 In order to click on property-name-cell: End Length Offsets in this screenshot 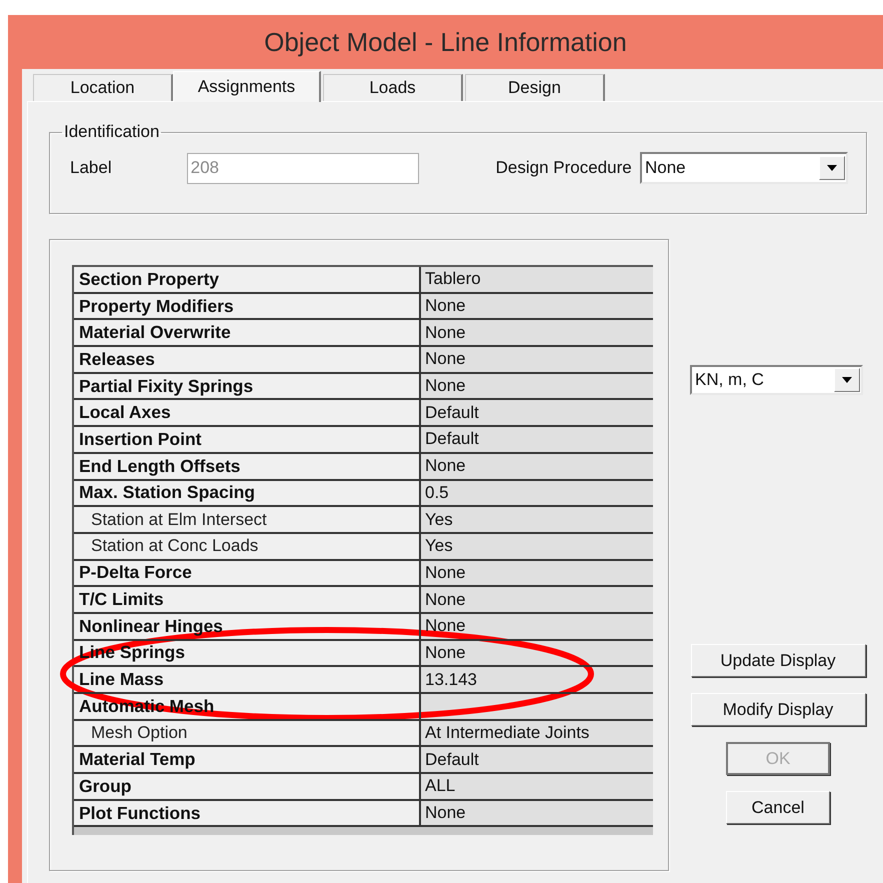, I will do `click(247, 467)`.